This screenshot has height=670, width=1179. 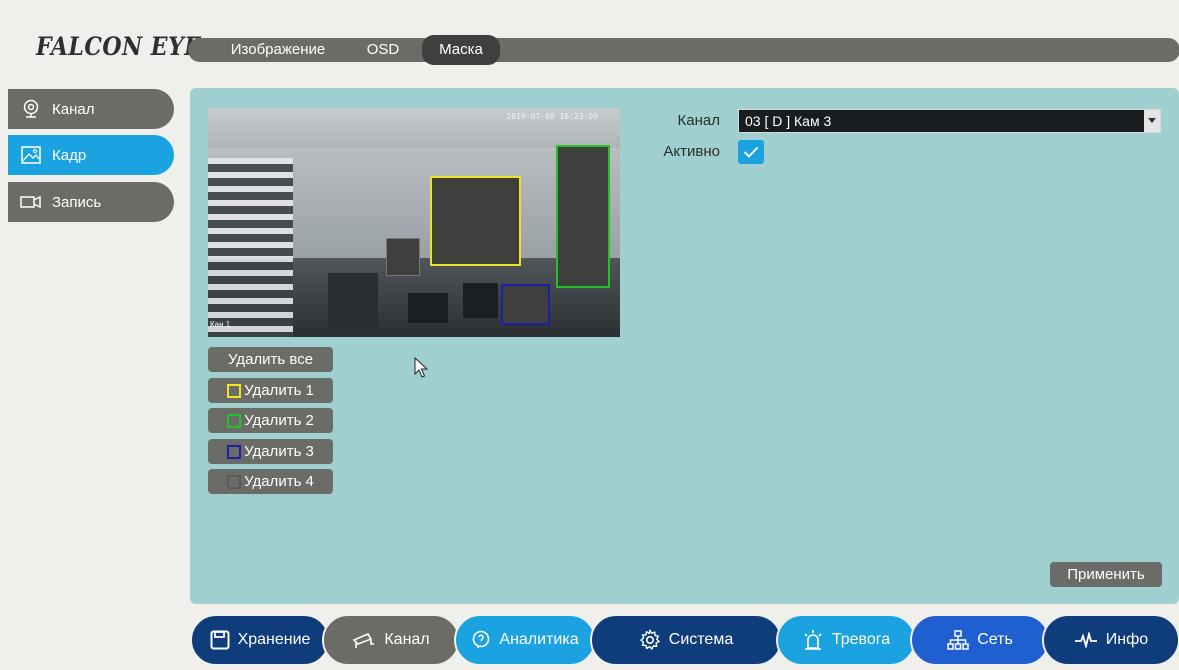 What do you see at coordinates (31, 109) in the screenshot?
I see `webcam-icon` at bounding box center [31, 109].